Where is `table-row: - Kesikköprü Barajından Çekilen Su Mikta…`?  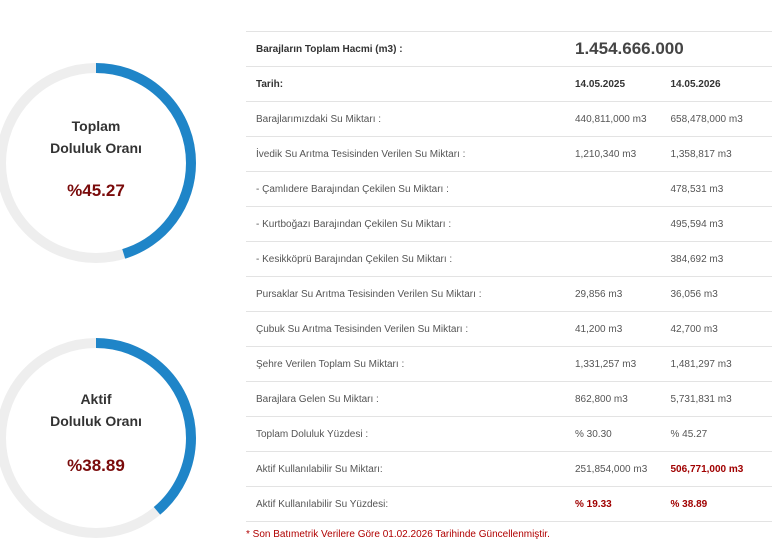 table-row: - Kesikköprü Barajından Çekilen Su Mikta… is located at coordinates (509, 259).